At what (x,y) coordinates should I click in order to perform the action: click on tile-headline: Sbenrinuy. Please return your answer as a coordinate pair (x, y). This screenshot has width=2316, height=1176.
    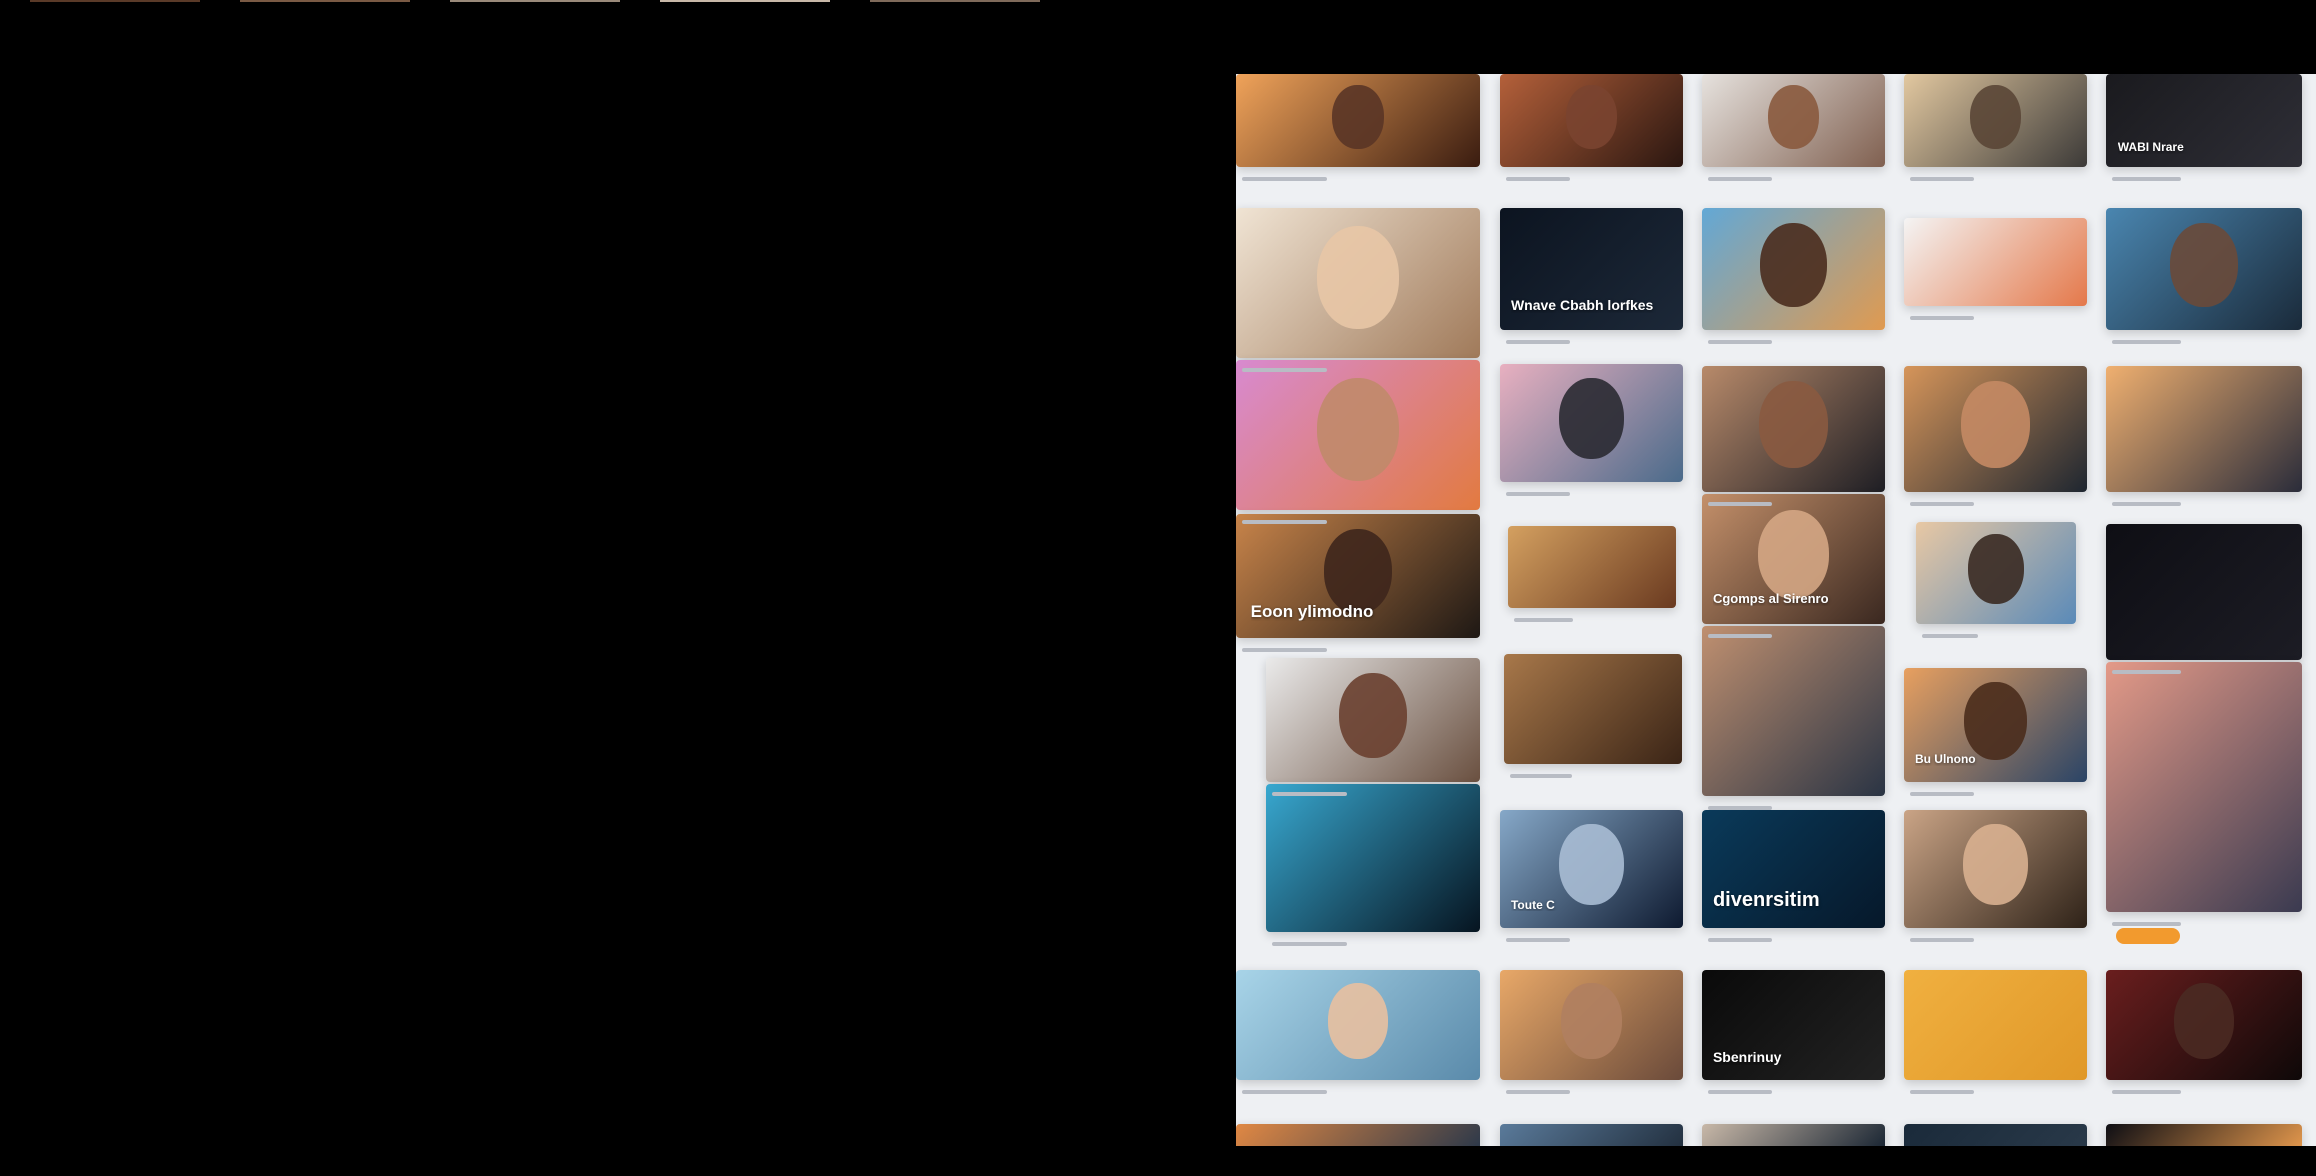
    Looking at the image, I should click on (1747, 1057).